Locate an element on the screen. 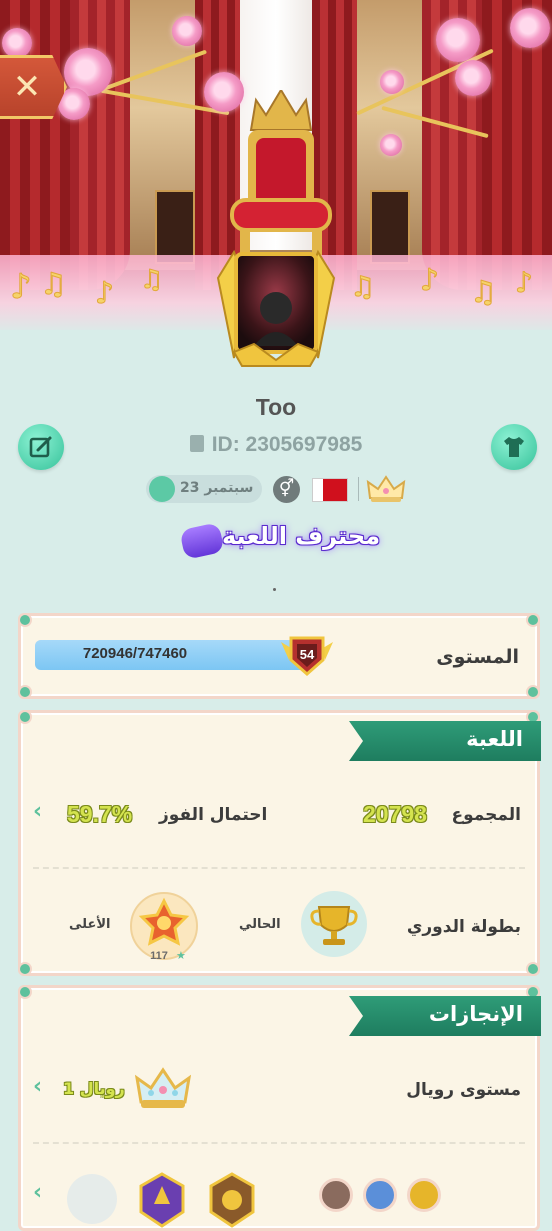 The image size is (552, 1231). level-label: المستوى is located at coordinates (477, 657).